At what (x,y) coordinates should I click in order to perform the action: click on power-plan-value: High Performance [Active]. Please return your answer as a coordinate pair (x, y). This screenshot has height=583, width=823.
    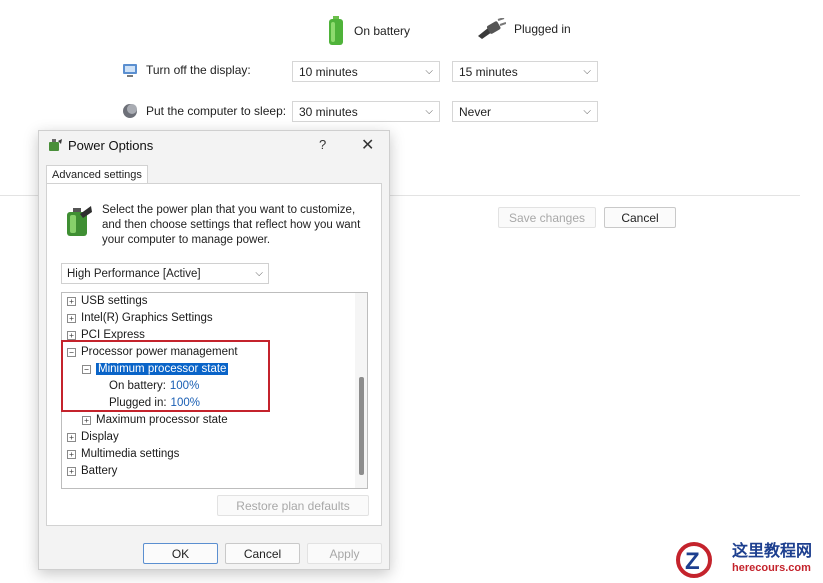
    Looking at the image, I should click on (134, 273).